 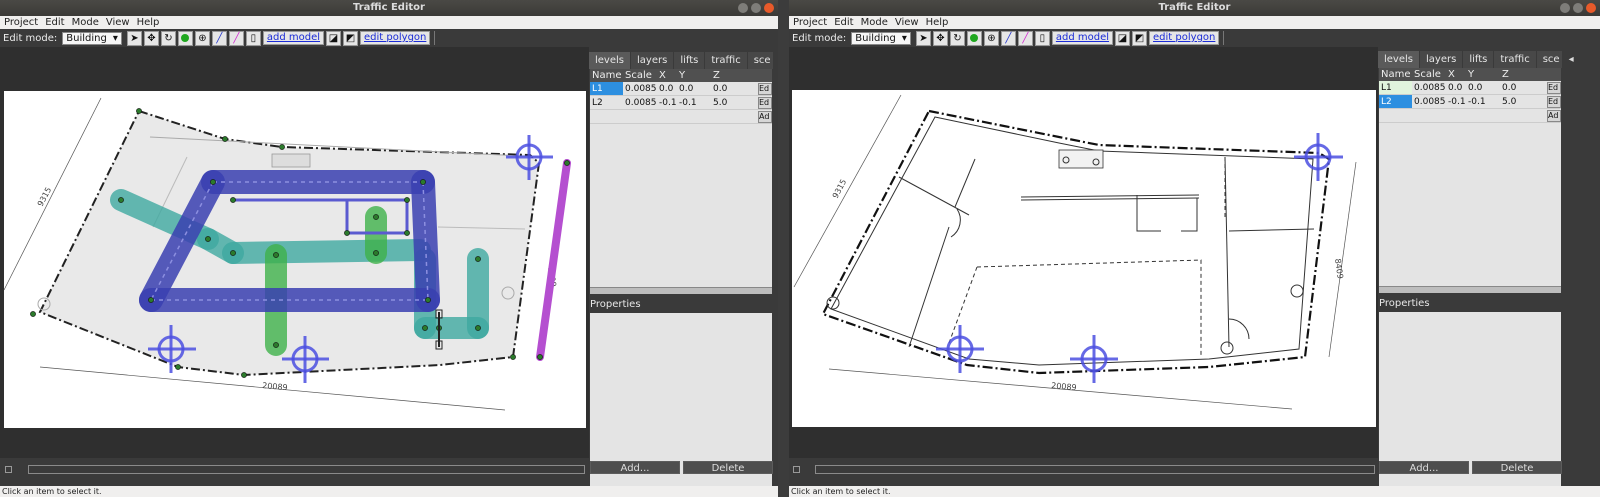 What do you see at coordinates (86, 38) in the screenshot?
I see `edit-mode-value: Building` at bounding box center [86, 38].